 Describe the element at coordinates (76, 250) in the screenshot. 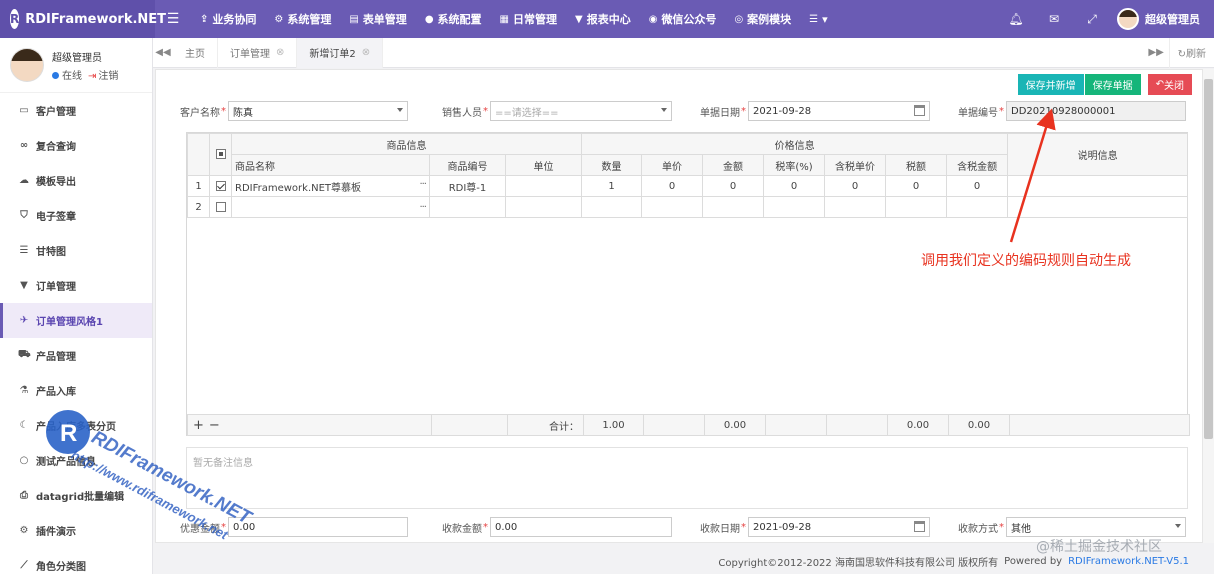

I see `sidebar-item-gantt: ☰ 甘特图` at that location.